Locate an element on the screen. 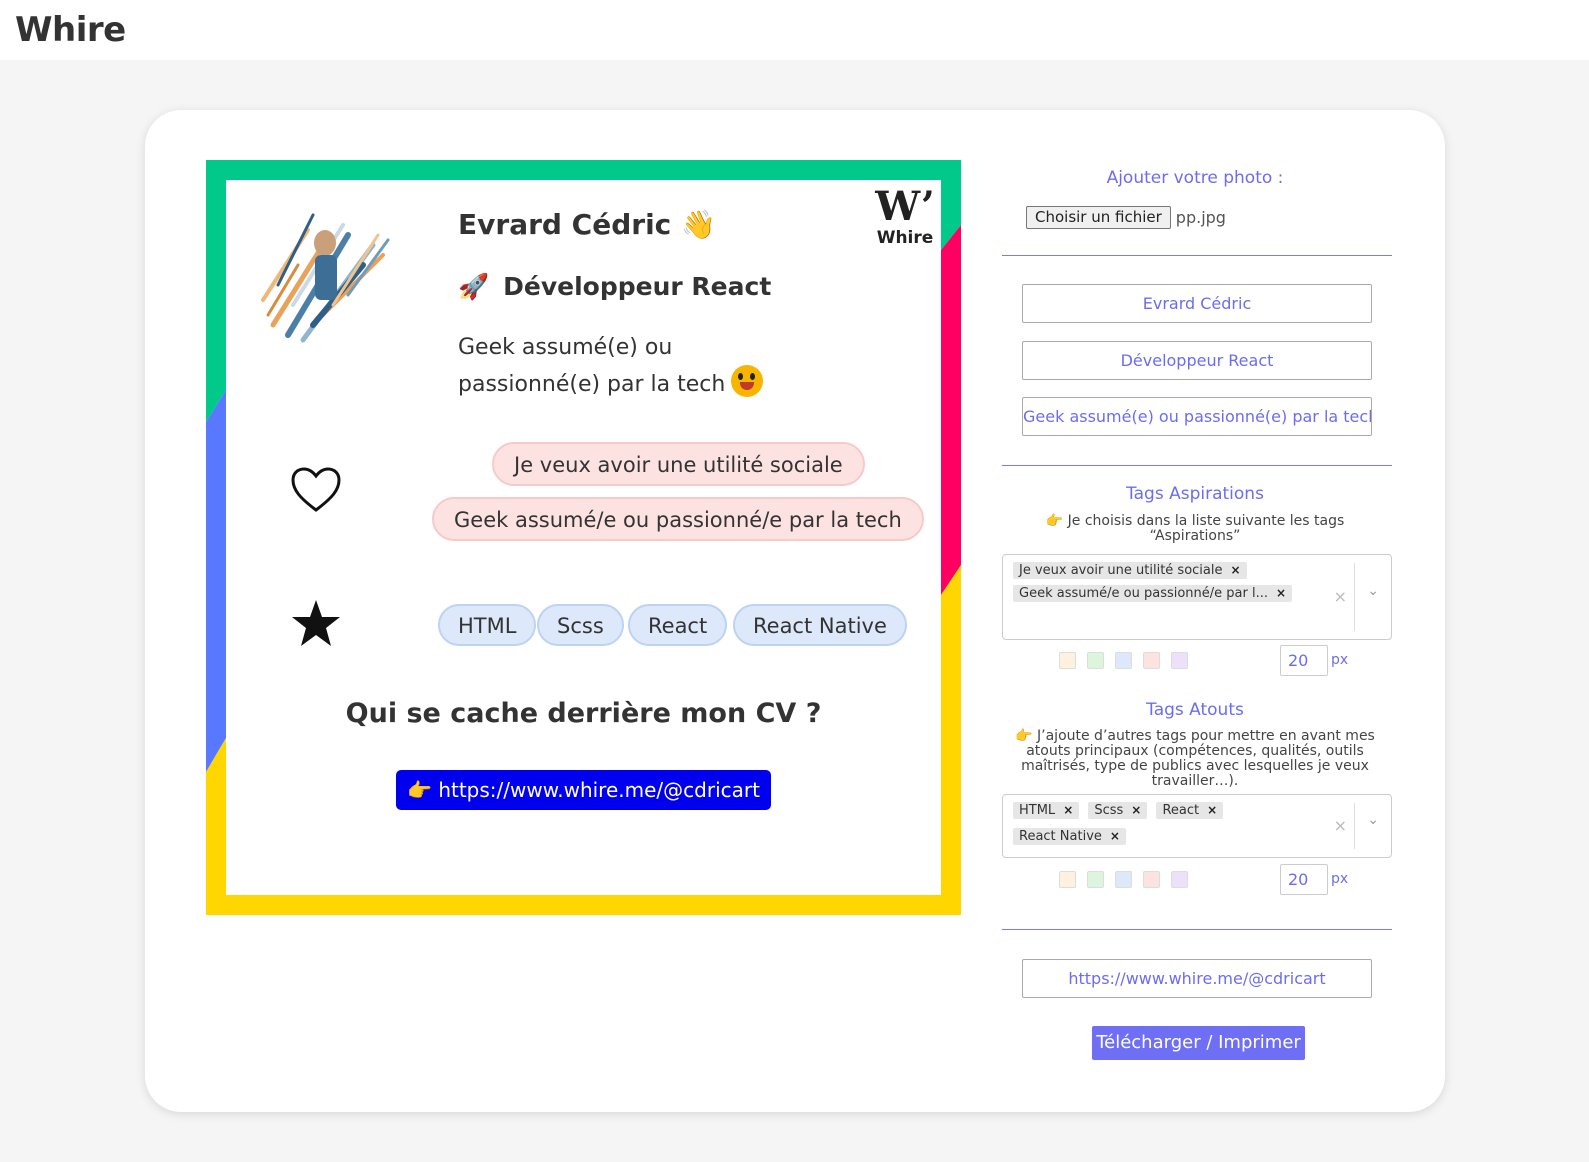 This screenshot has height=1162, width=1589. name-input: Evrard Cédric is located at coordinates (1197, 303).